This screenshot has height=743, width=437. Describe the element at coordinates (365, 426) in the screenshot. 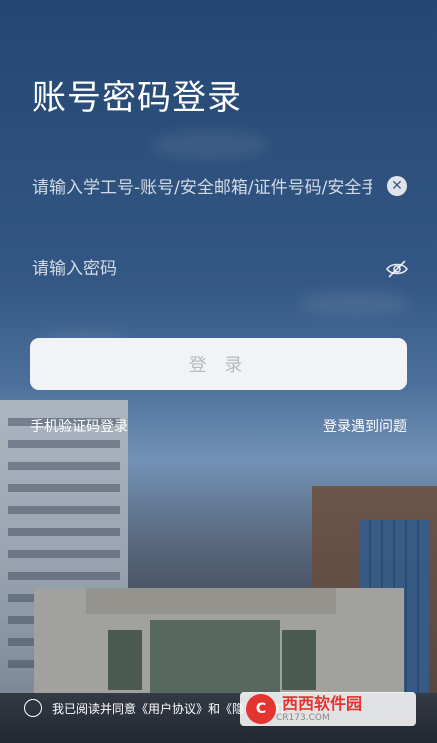

I see `login-help-link: 登录遇到问题` at that location.